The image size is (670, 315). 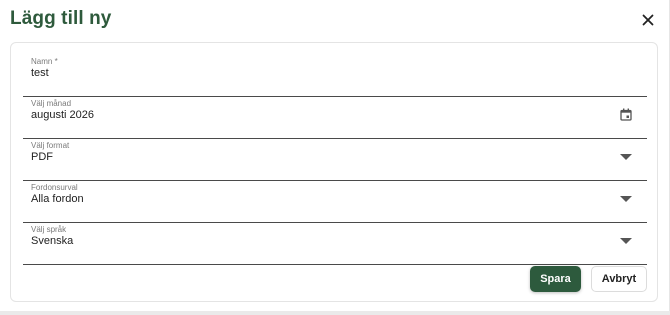 I want to click on vehicle-selection-select: Fordonsurval Alla fordon, so click(x=335, y=203).